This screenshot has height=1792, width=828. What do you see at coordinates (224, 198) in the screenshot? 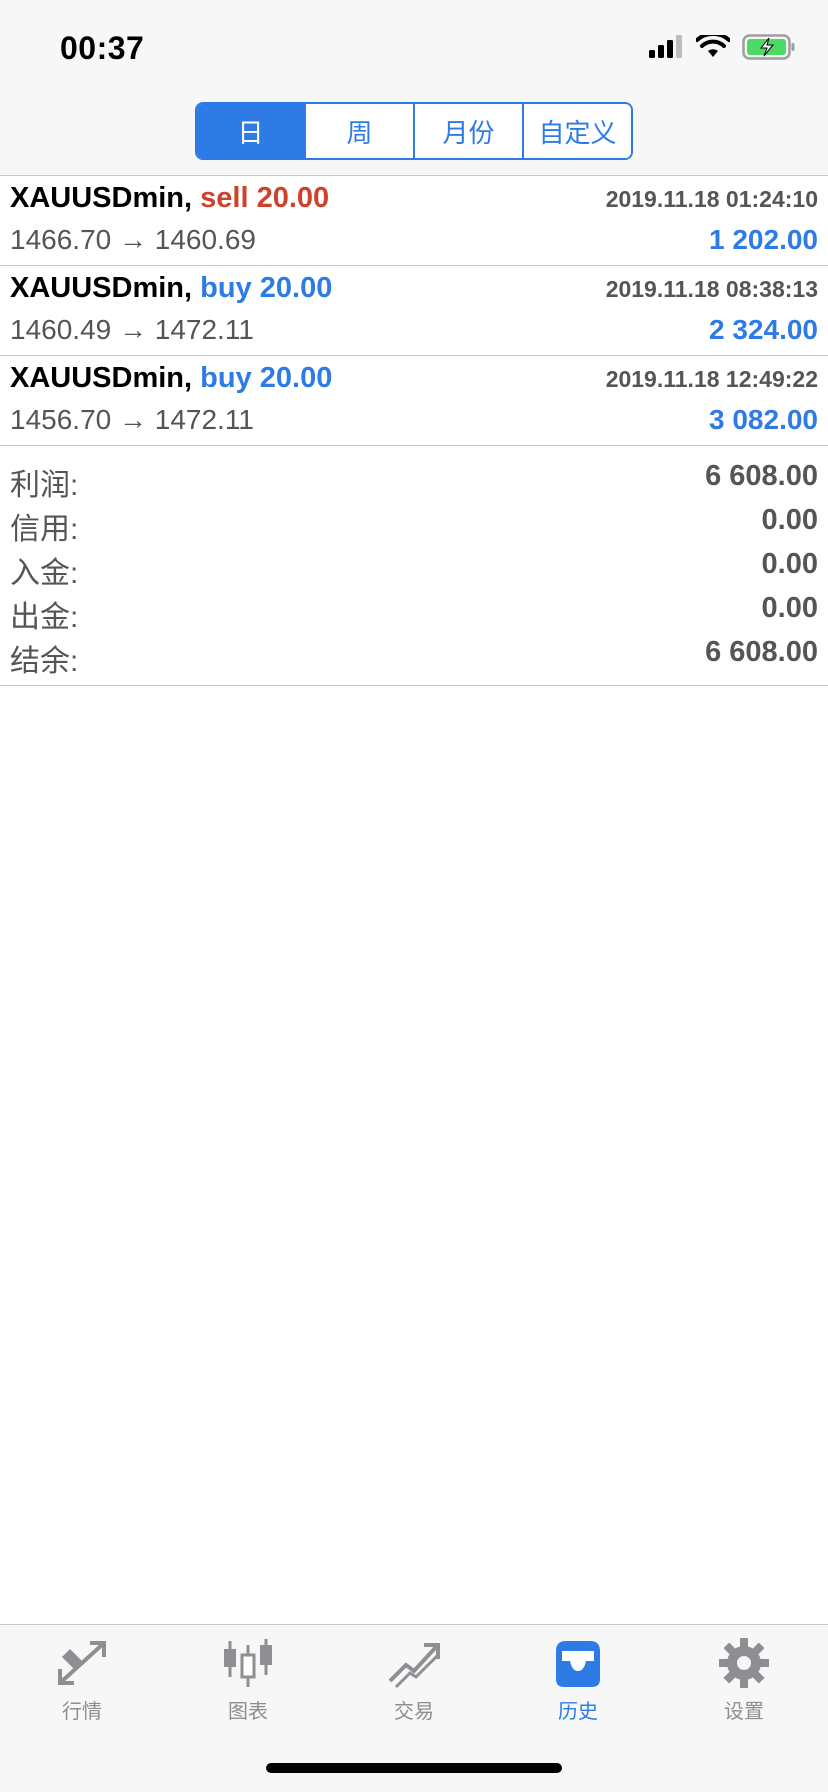
I see `trade-side: sell` at bounding box center [224, 198].